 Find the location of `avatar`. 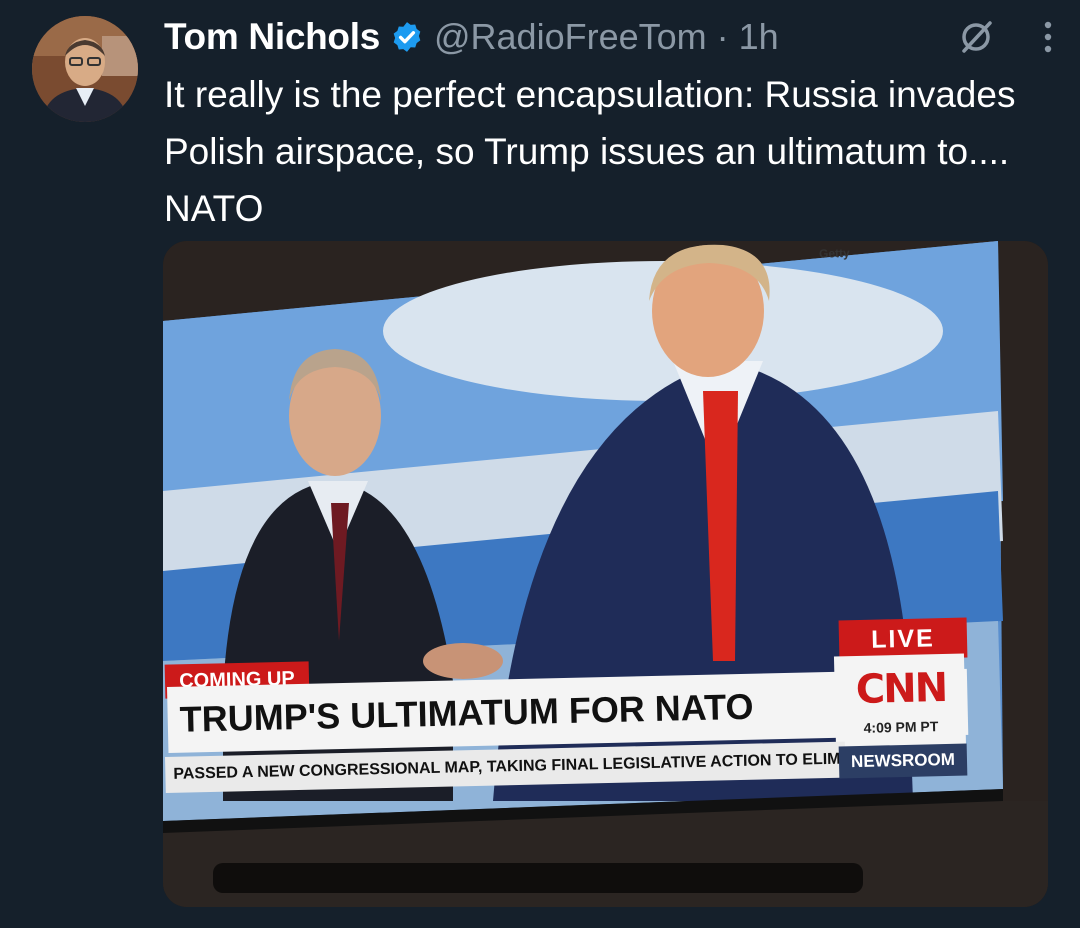

avatar is located at coordinates (85, 69).